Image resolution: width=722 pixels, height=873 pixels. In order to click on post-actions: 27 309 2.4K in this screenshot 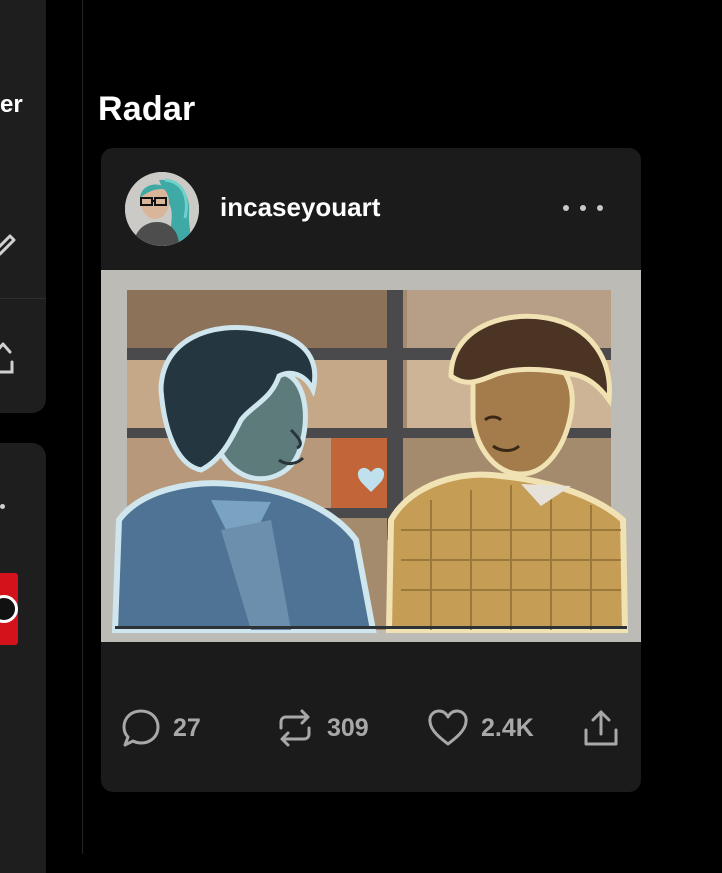, I will do `click(371, 728)`.